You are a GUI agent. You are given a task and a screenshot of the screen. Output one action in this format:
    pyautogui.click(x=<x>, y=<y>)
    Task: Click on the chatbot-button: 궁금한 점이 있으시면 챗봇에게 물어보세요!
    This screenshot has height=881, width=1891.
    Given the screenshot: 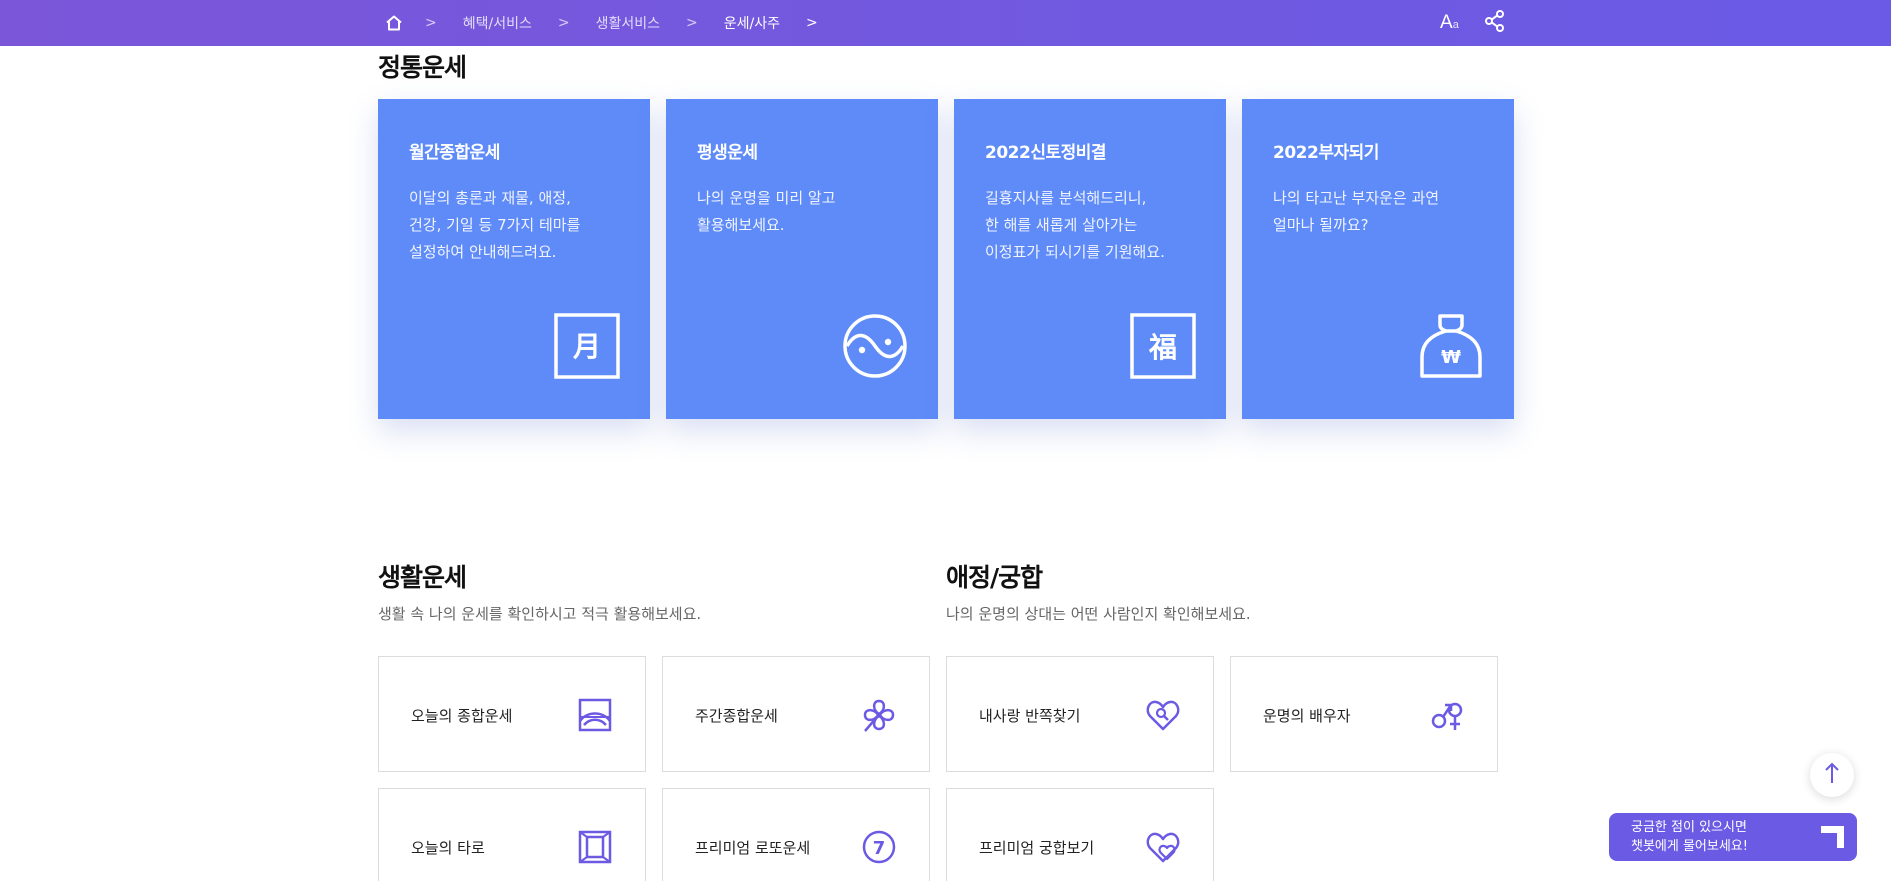 What is the action you would take?
    pyautogui.click(x=1733, y=837)
    